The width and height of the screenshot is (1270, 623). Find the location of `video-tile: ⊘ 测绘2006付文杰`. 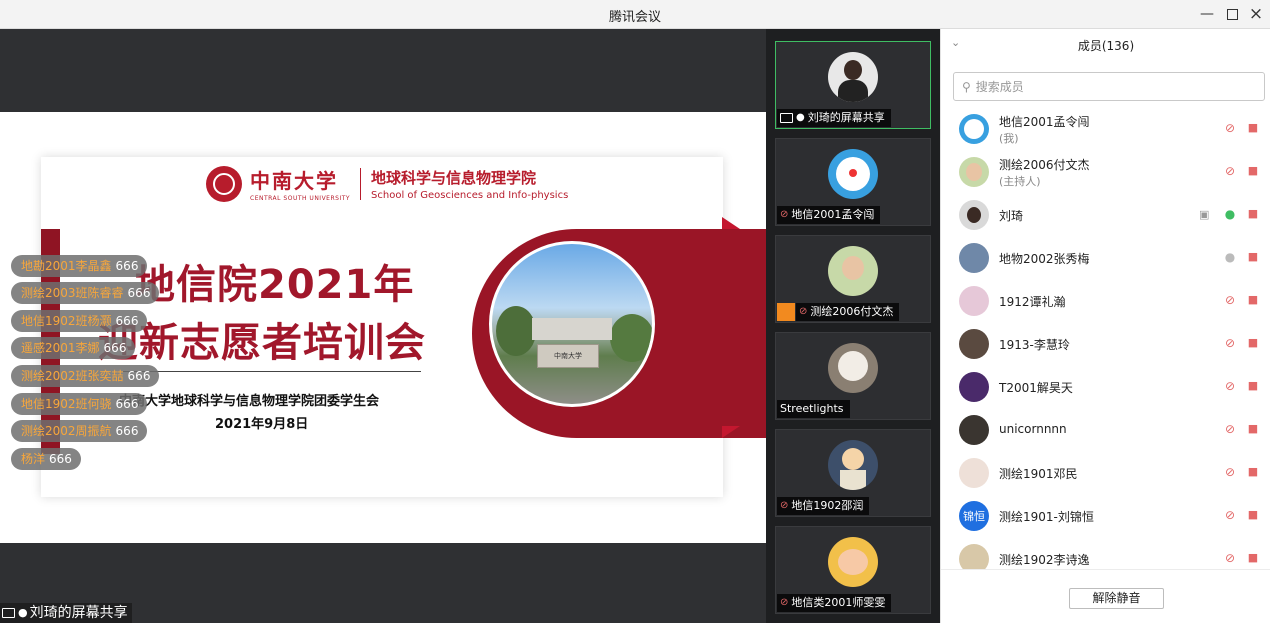

video-tile: ⊘ 测绘2006付文杰 is located at coordinates (853, 279).